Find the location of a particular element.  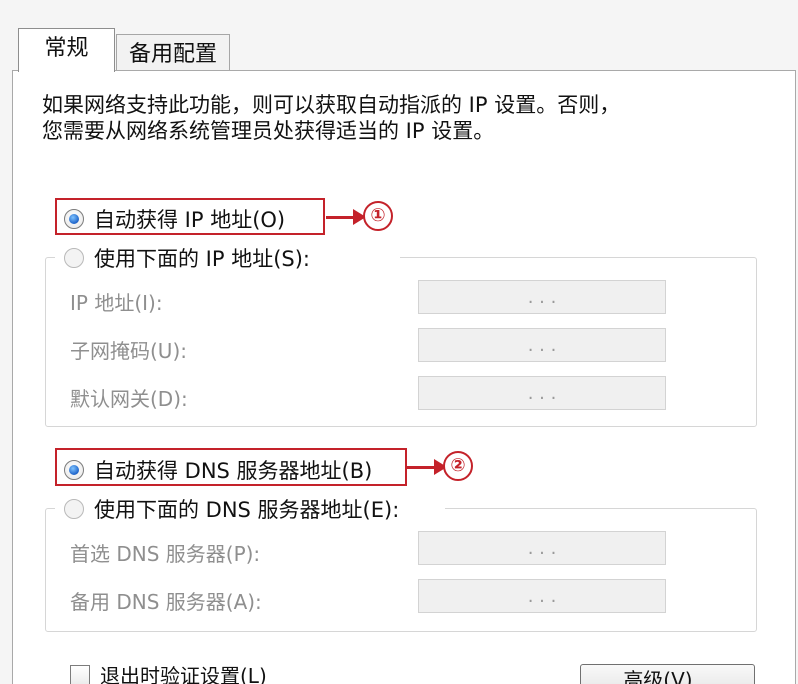

manual-ip-option: 使用下面的 IP 地址(S): is located at coordinates (187, 258).